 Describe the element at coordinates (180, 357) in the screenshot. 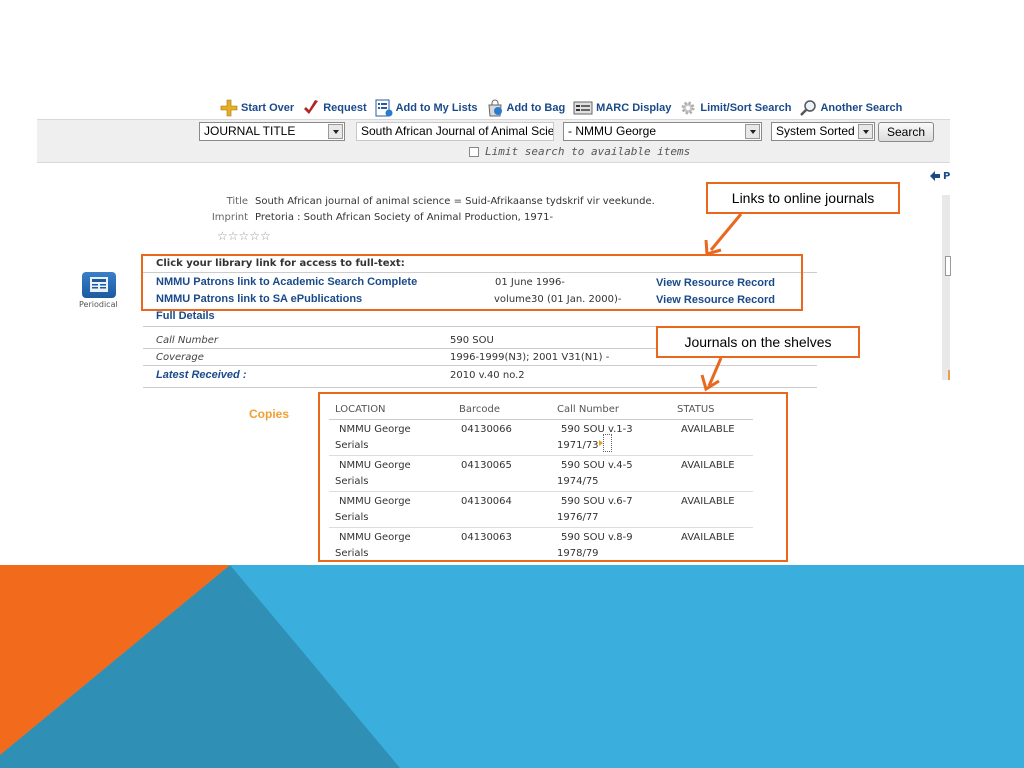

I see `coverage-label: Coverage` at that location.